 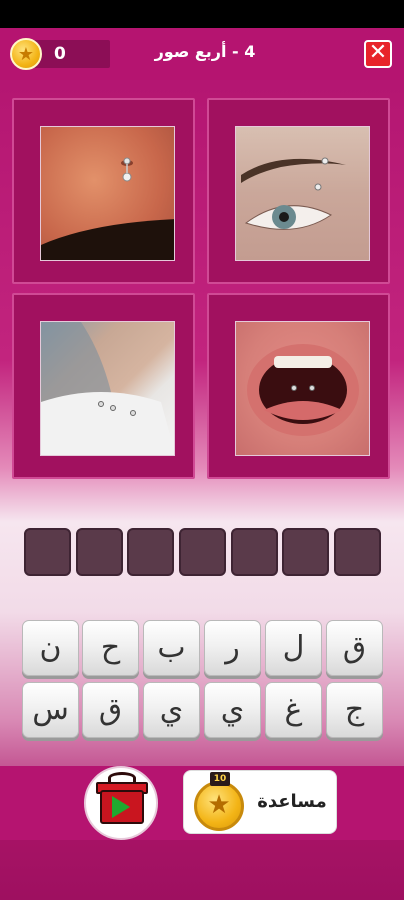 I want to click on collarbone-piercing-image, so click(x=107, y=388).